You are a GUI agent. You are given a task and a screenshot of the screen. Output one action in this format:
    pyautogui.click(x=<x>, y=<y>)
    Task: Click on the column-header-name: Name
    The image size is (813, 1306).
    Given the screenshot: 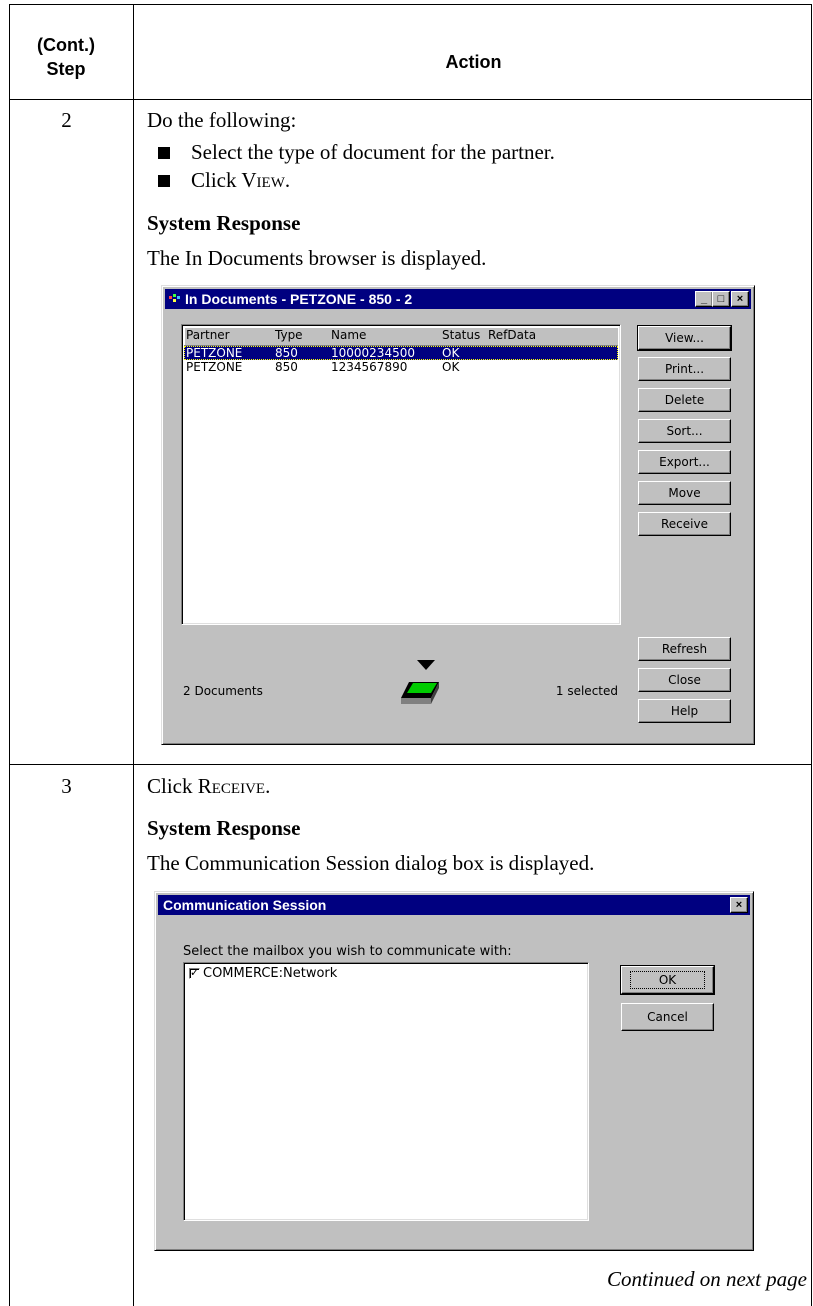 What is the action you would take?
    pyautogui.click(x=348, y=335)
    